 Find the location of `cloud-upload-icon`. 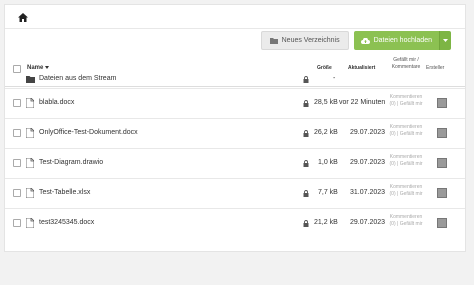

cloud-upload-icon is located at coordinates (365, 40).